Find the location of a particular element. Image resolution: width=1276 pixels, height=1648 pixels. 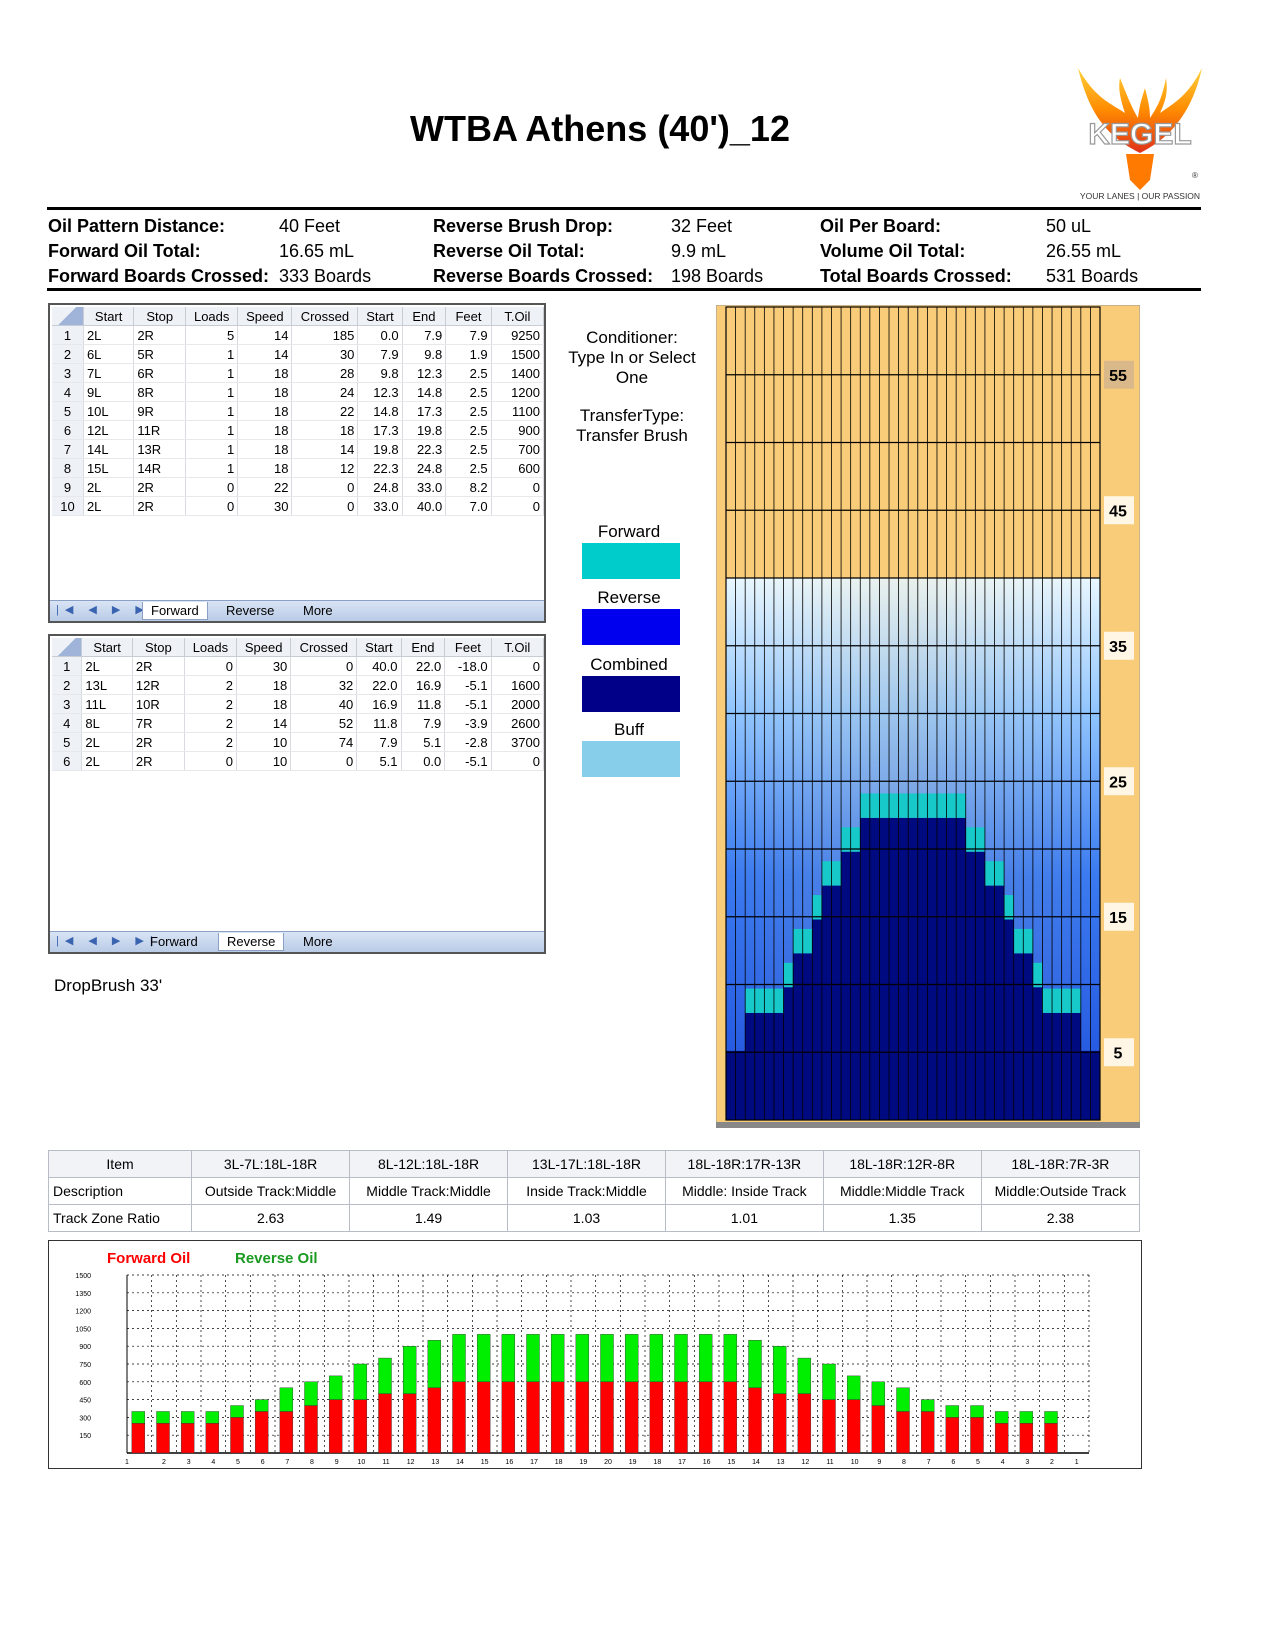

table-cell: 10R is located at coordinates (158, 704).